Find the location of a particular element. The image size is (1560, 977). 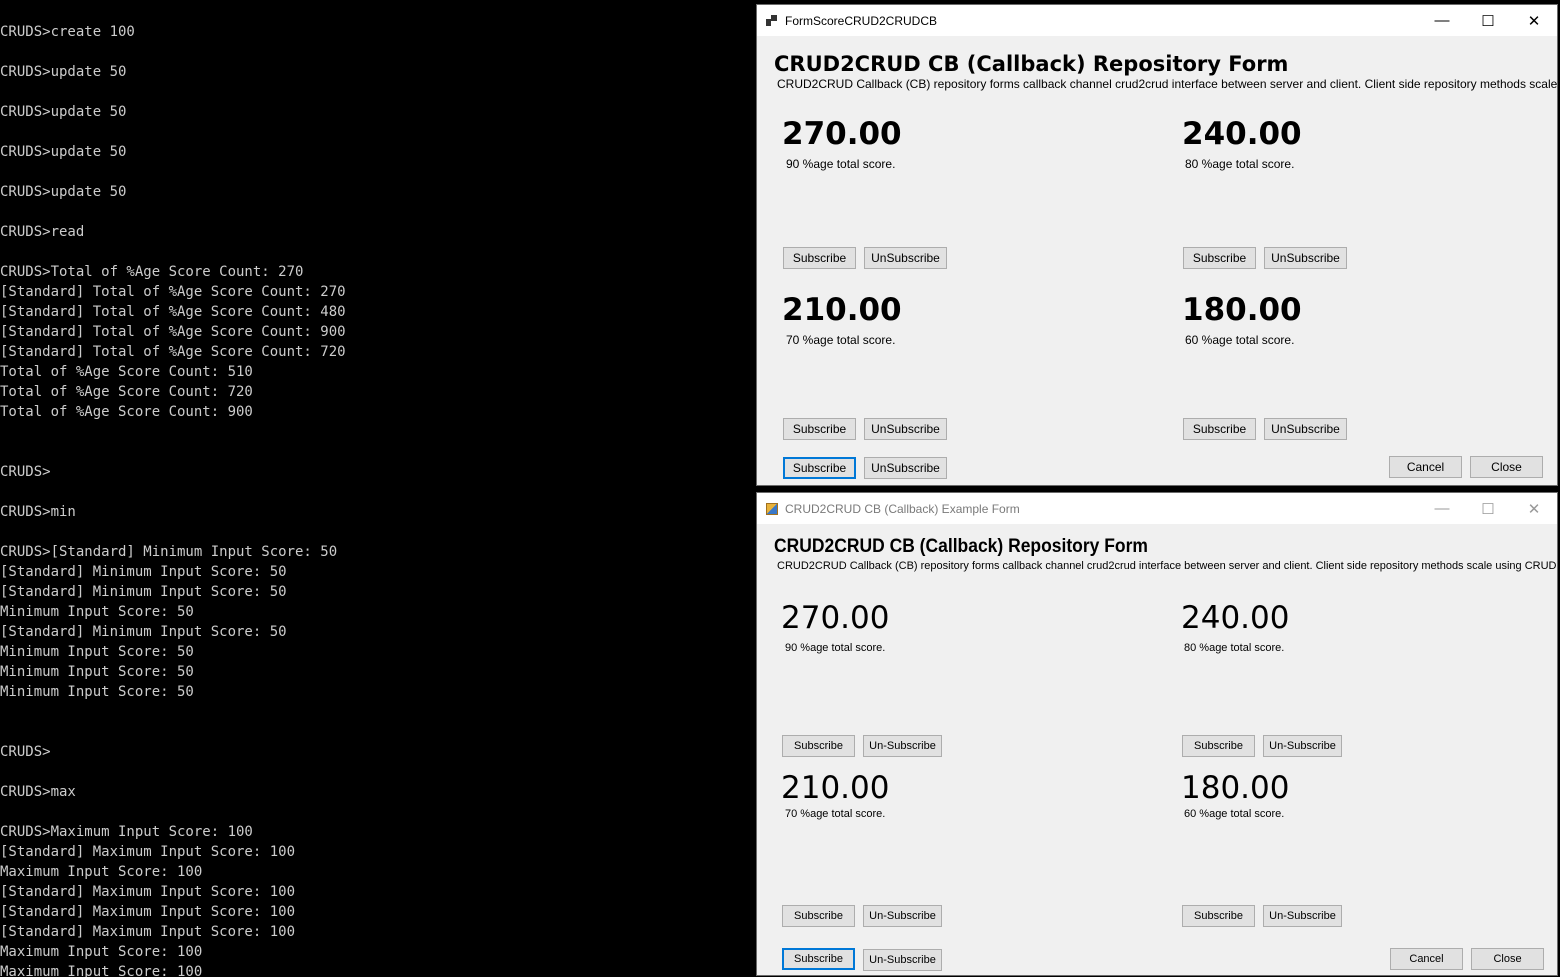

console-line: CRUDS>max is located at coordinates (38, 792).